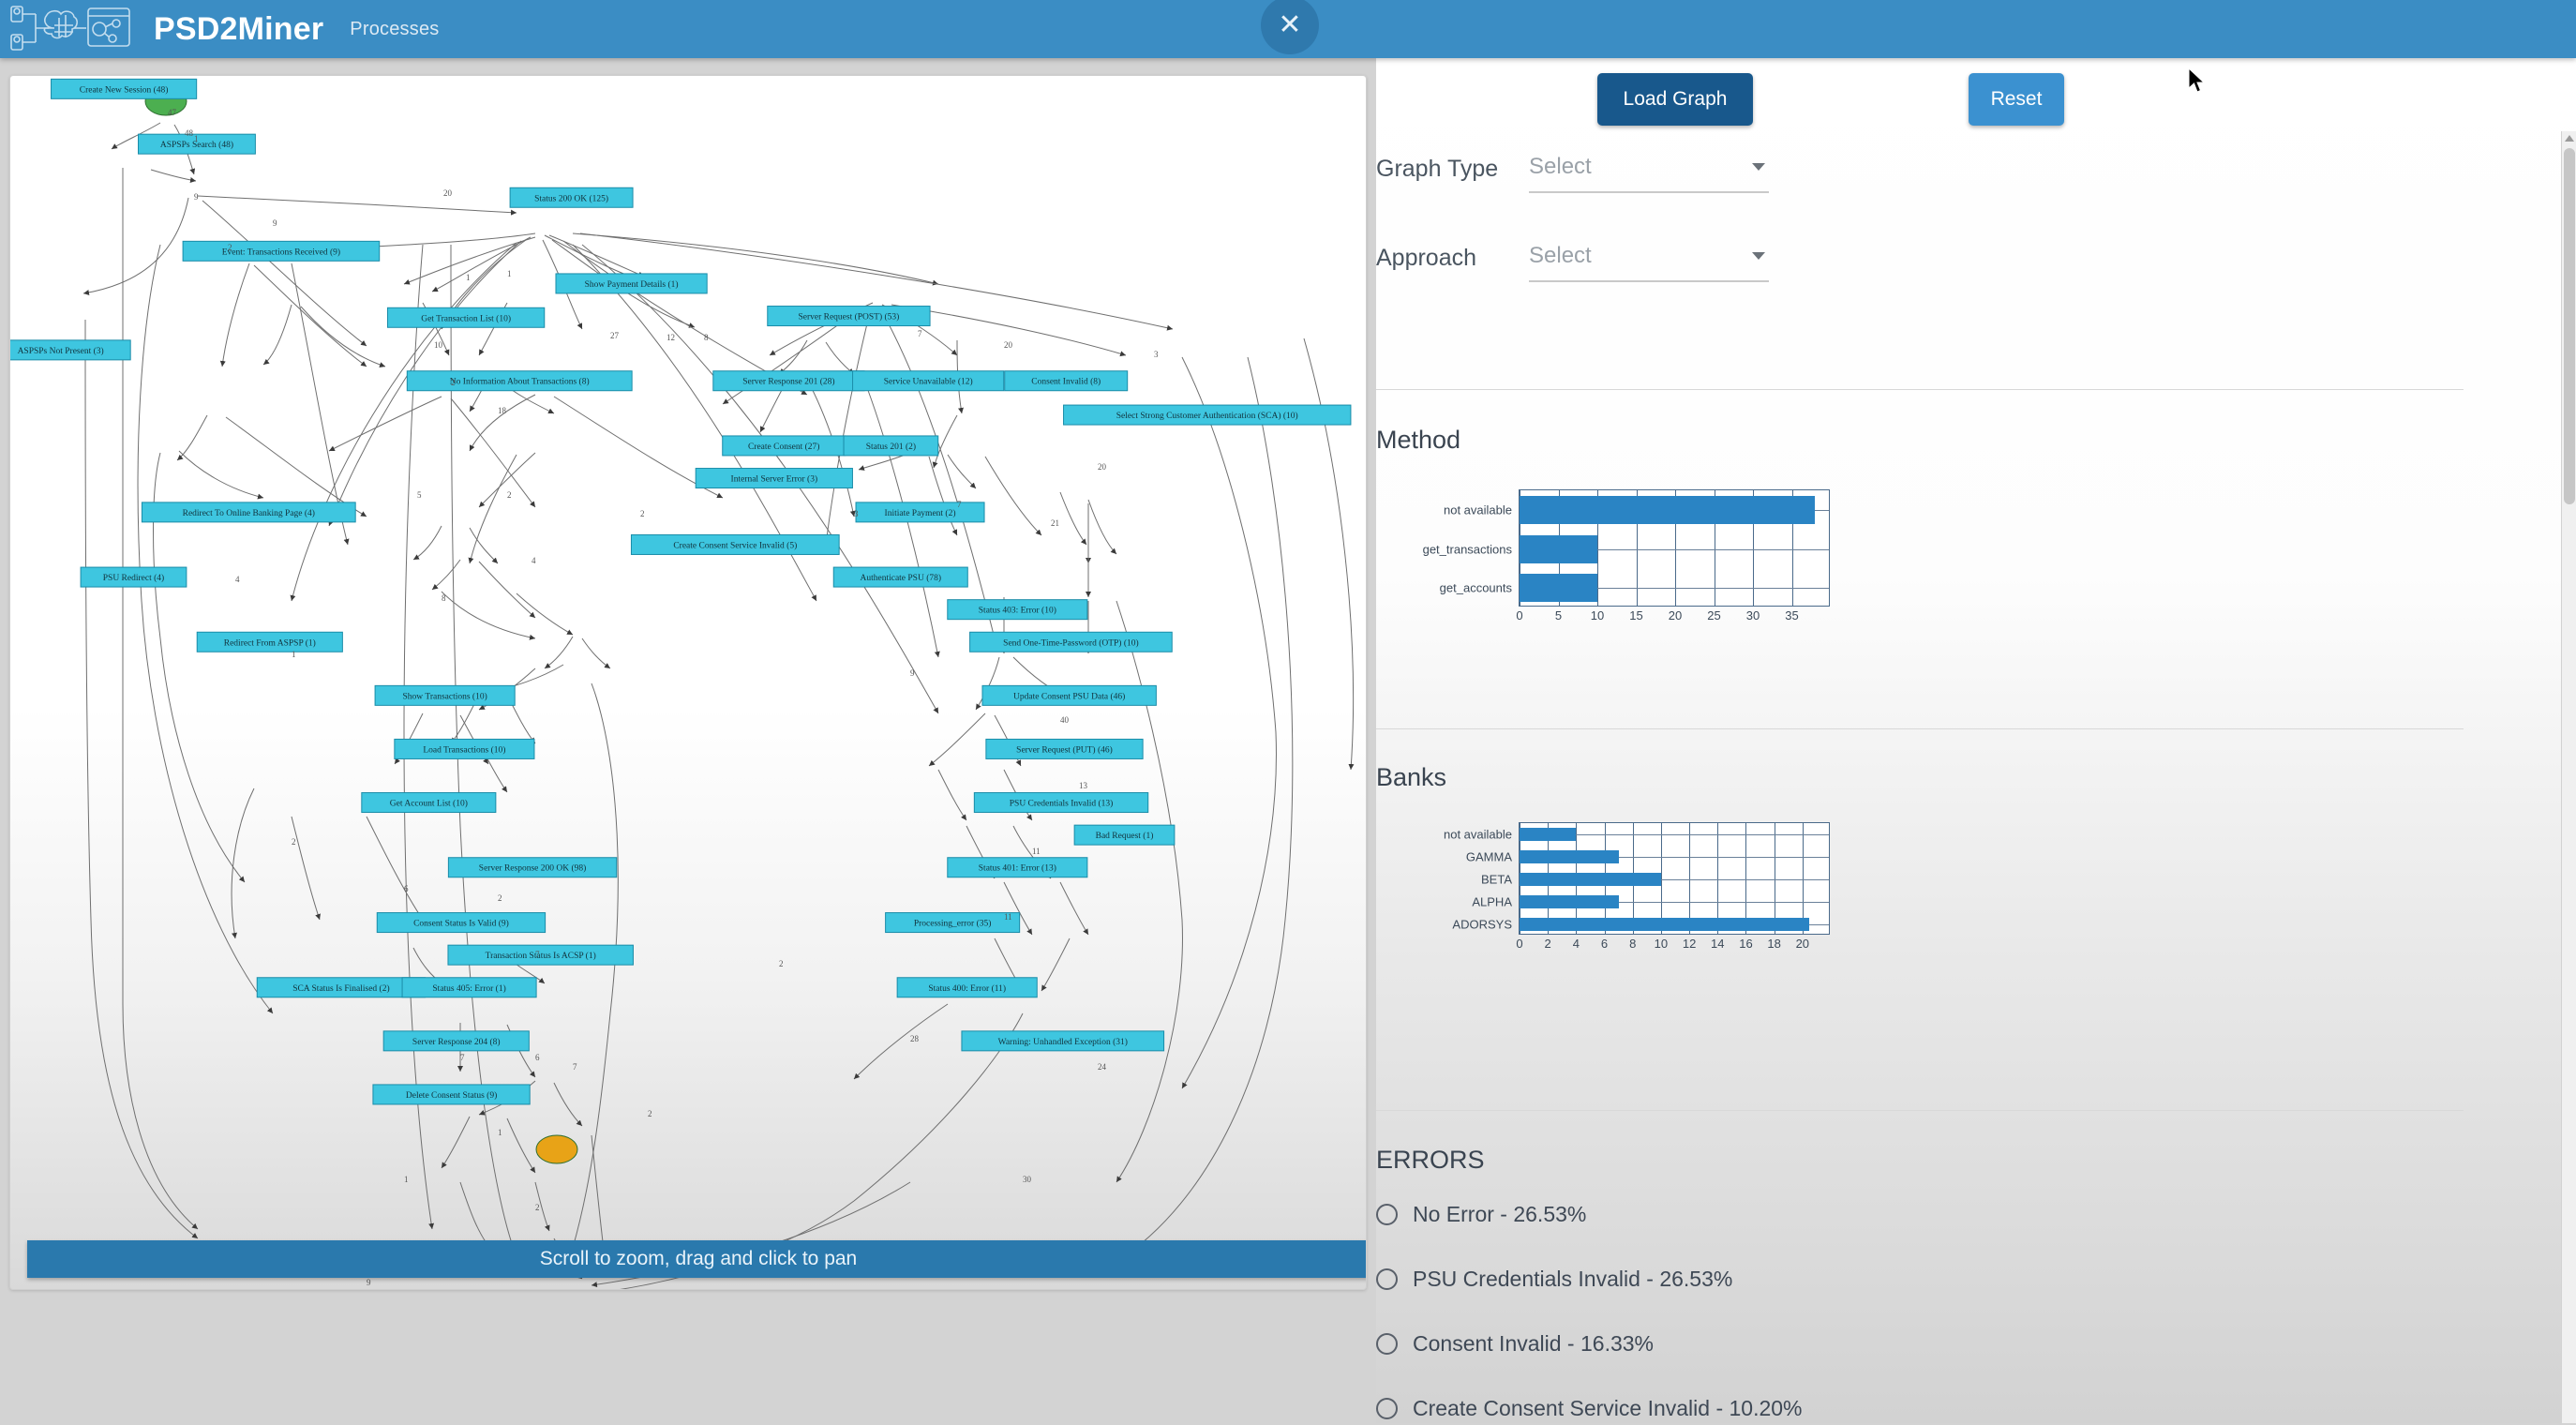 Image resolution: width=2576 pixels, height=1425 pixels. I want to click on graph-node: Consent Invalid (8), so click(1066, 381).